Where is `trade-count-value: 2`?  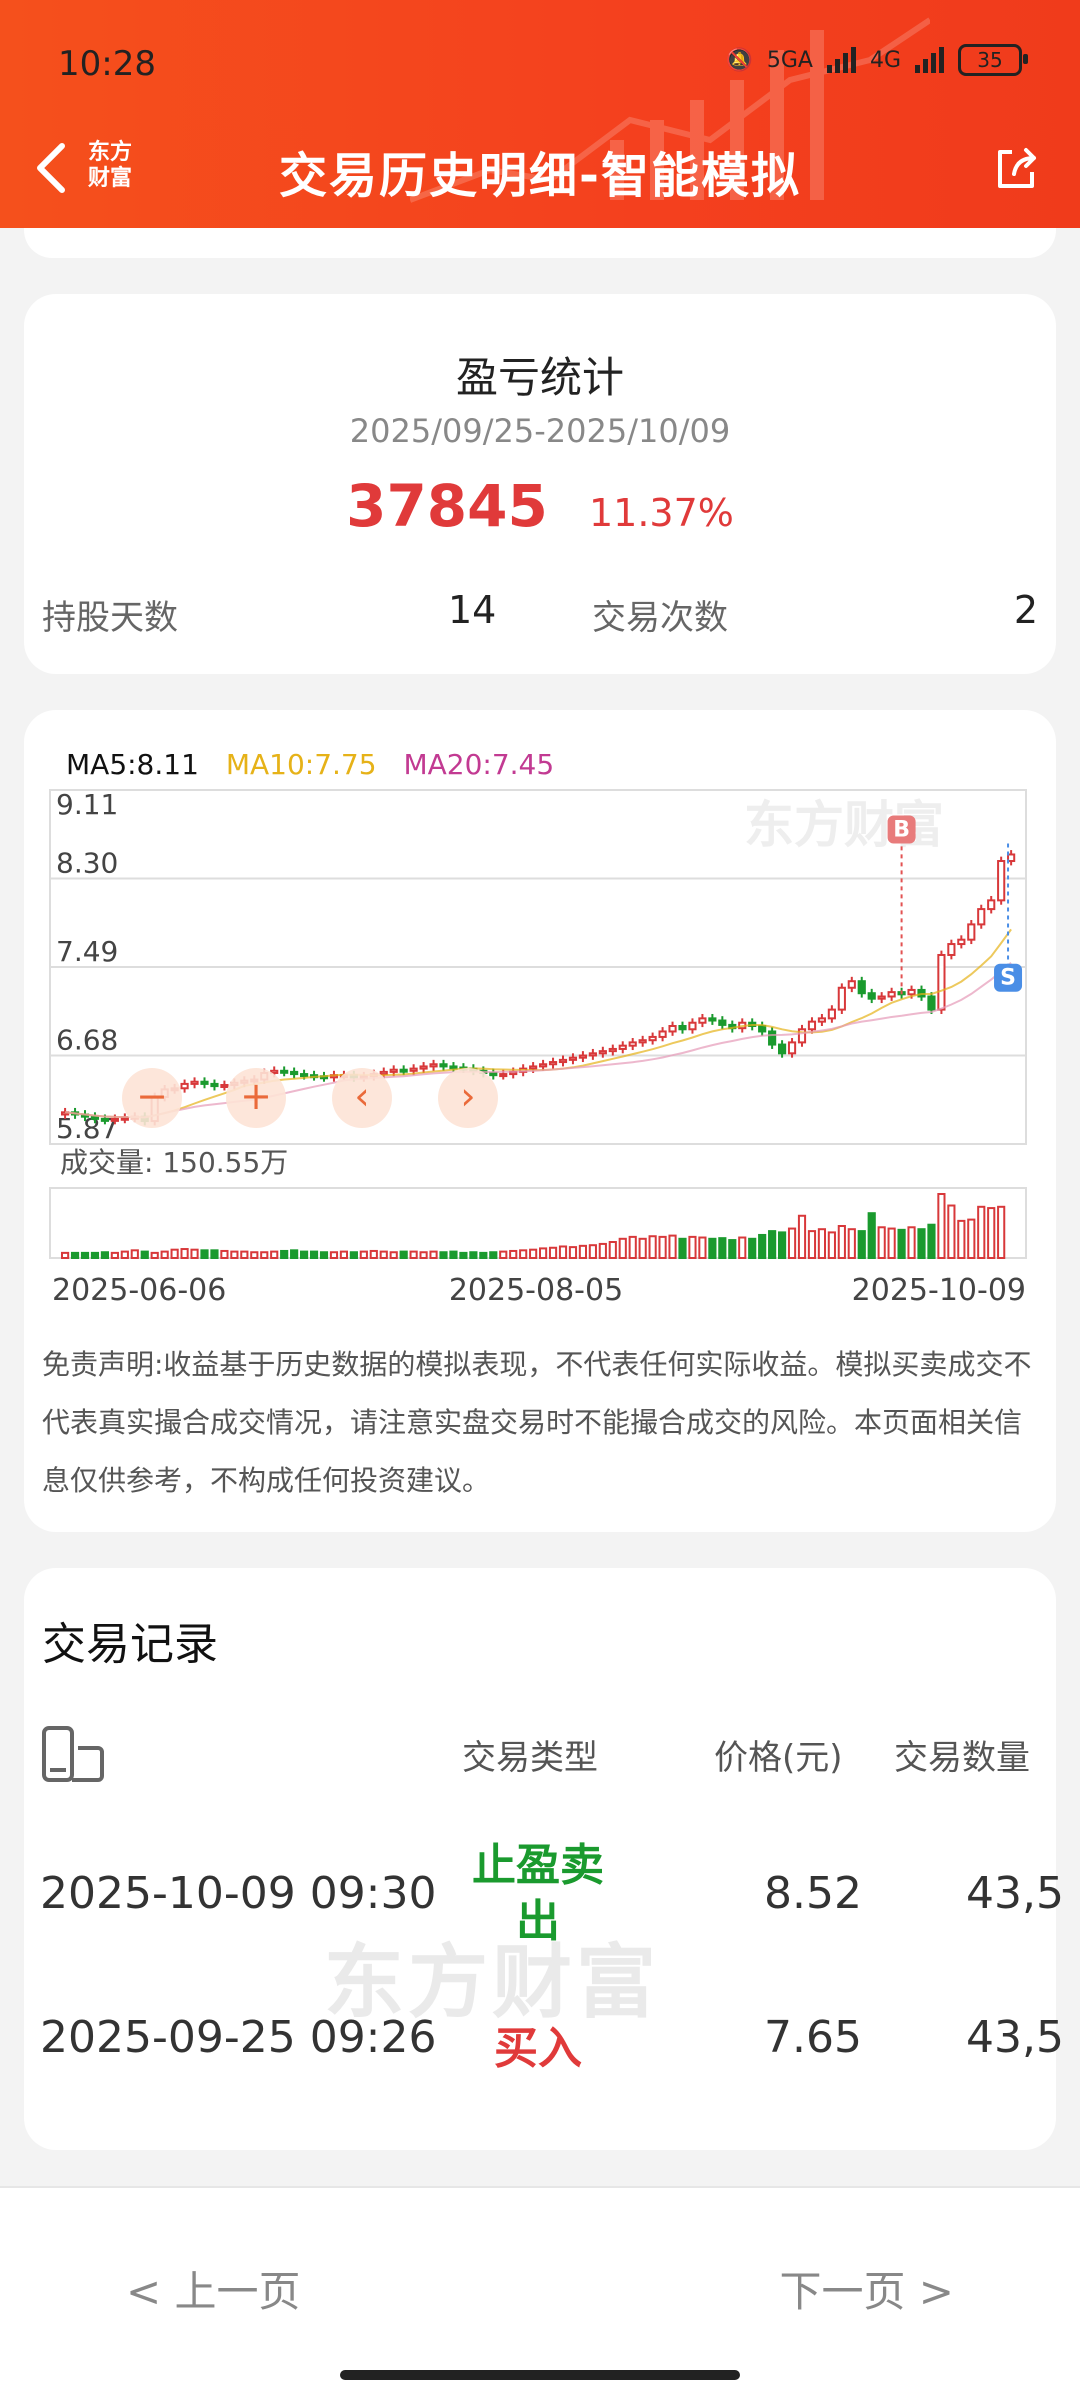
trade-count-value: 2 is located at coordinates (1025, 610).